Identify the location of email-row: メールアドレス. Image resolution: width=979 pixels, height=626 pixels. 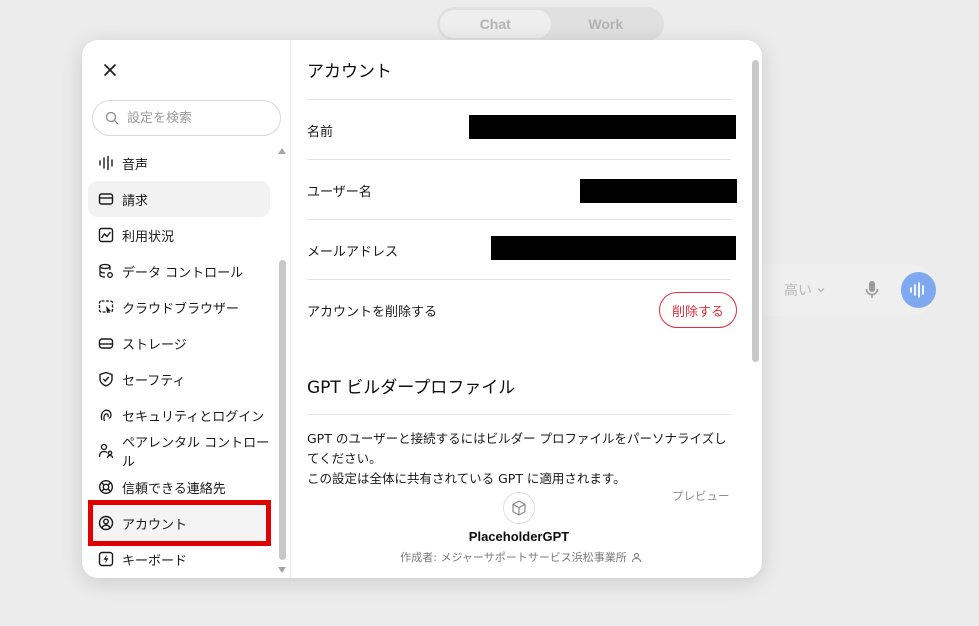
(522, 250).